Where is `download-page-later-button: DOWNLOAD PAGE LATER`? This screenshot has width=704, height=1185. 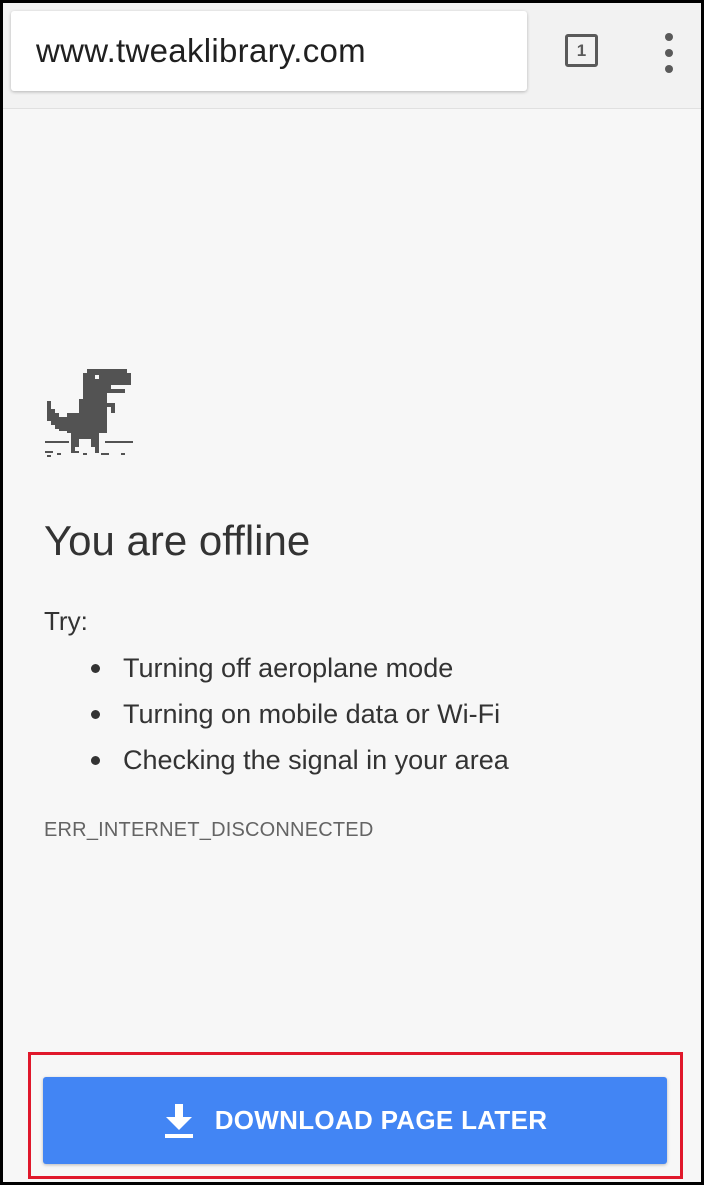 download-page-later-button: DOWNLOAD PAGE LATER is located at coordinates (355, 1120).